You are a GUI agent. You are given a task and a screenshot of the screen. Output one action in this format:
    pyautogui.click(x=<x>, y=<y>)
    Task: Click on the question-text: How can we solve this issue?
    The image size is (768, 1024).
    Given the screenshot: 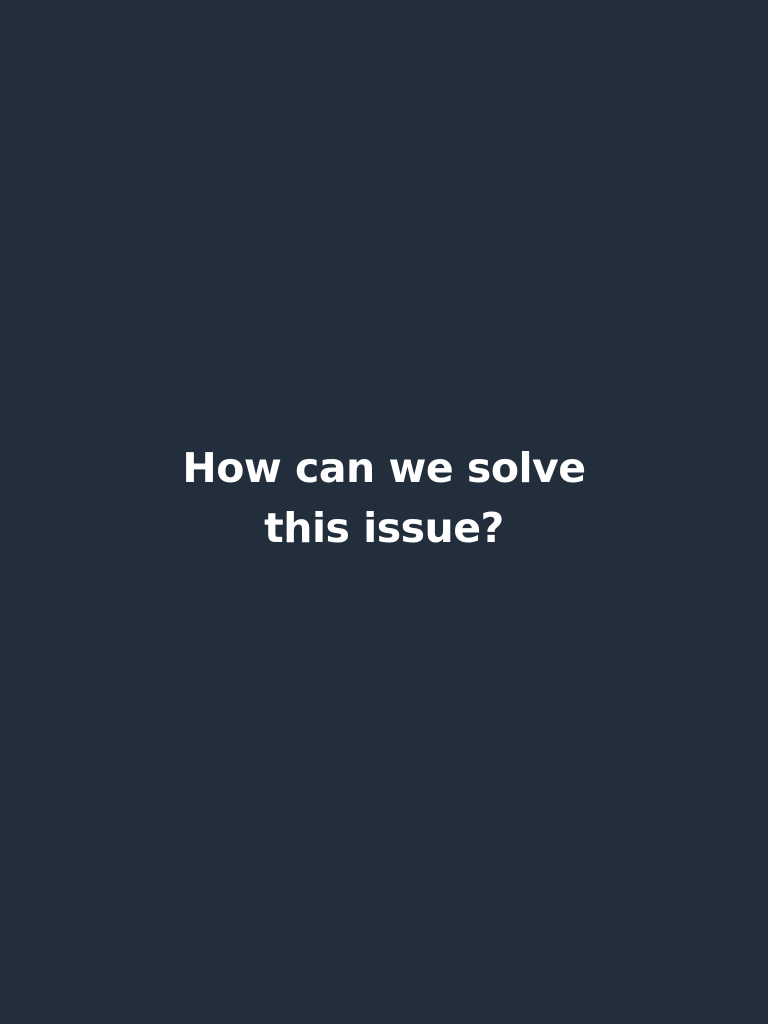 What is the action you would take?
    pyautogui.click(x=384, y=498)
    